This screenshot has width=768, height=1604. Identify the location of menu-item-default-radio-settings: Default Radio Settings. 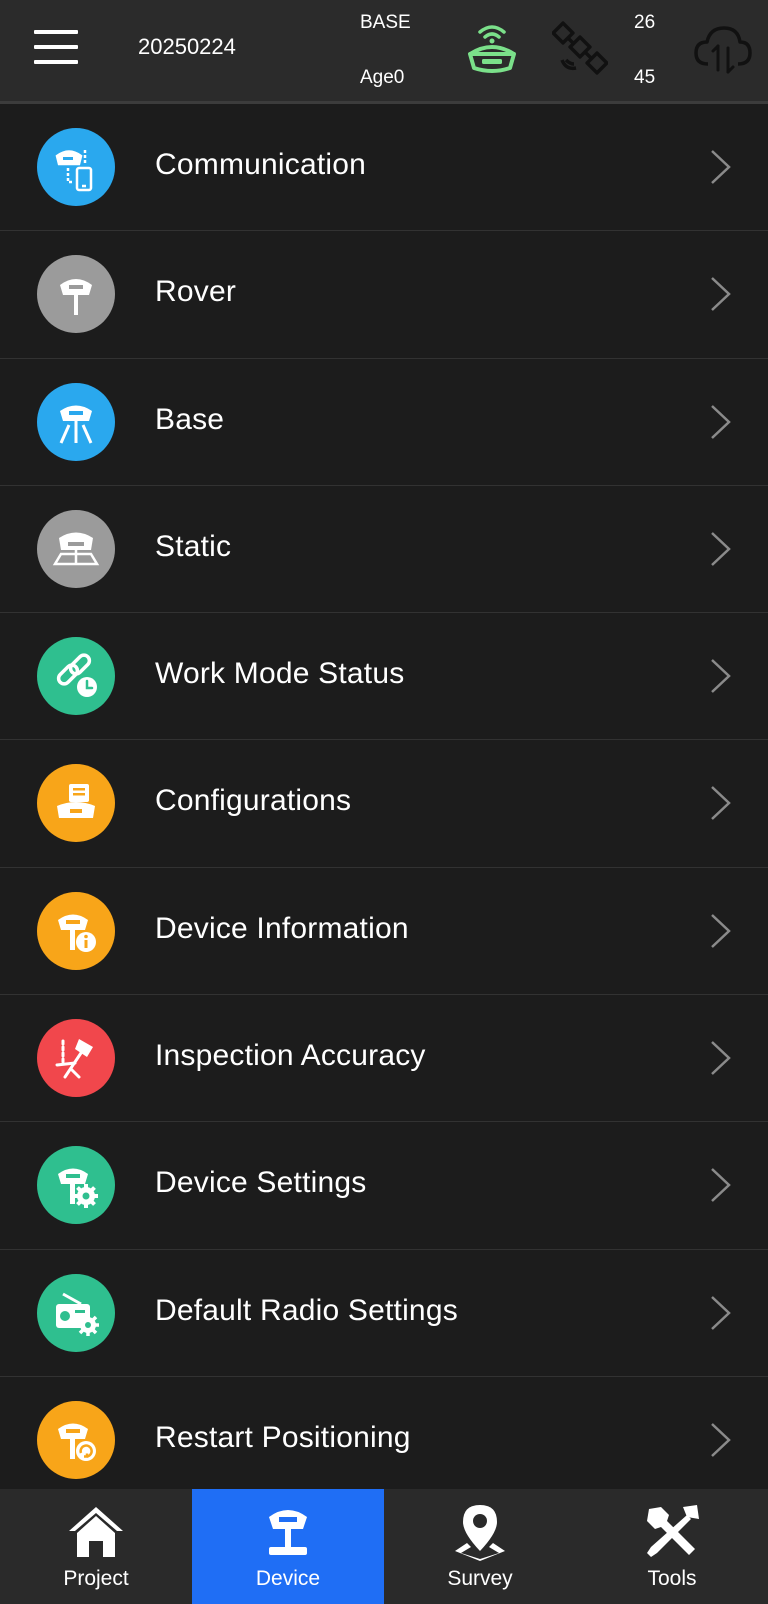
(384, 1313).